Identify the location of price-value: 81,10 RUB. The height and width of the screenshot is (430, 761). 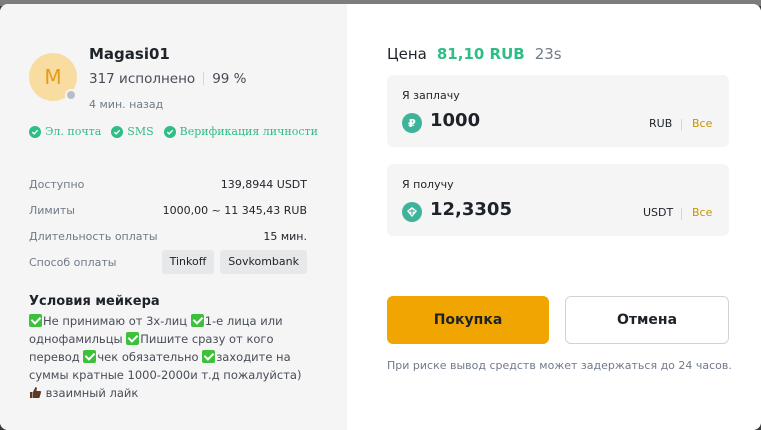
(480, 54).